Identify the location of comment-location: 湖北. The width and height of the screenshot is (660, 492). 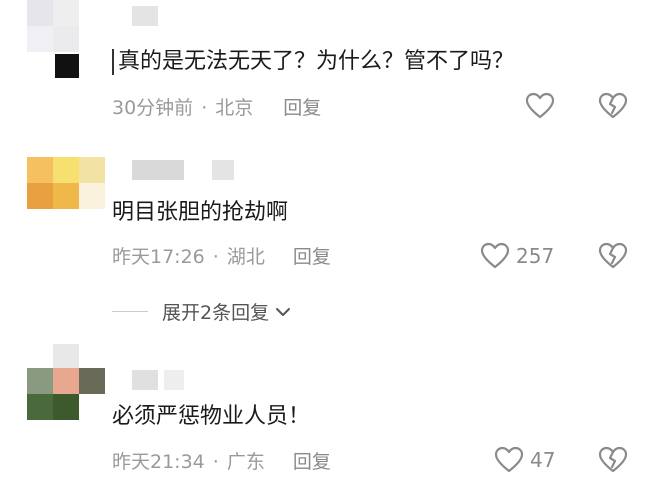
(245, 257).